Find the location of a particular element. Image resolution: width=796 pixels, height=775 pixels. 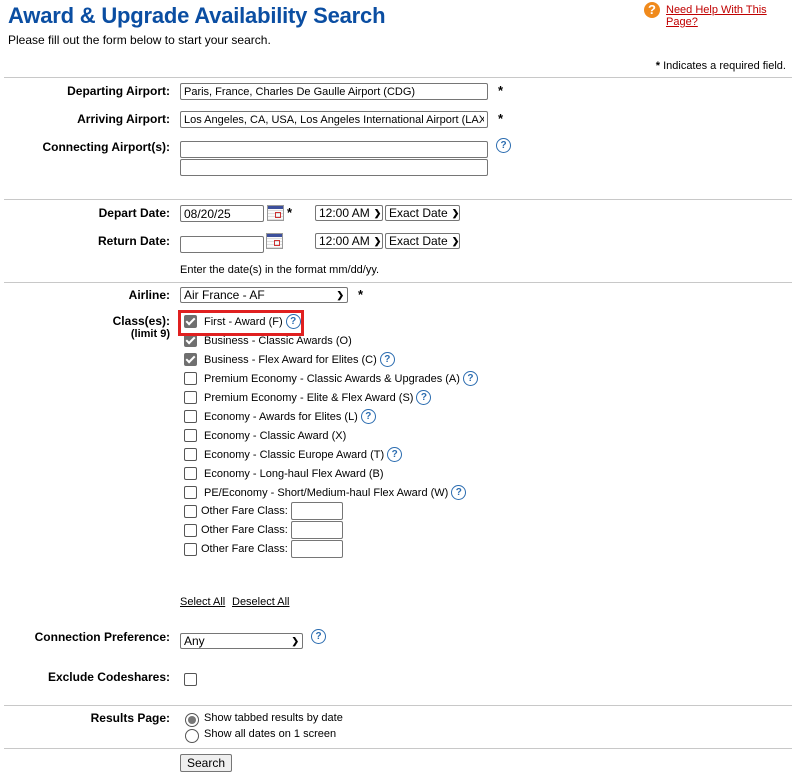

class-label: Economy - Long-haul Flex Award (B) is located at coordinates (294, 473).